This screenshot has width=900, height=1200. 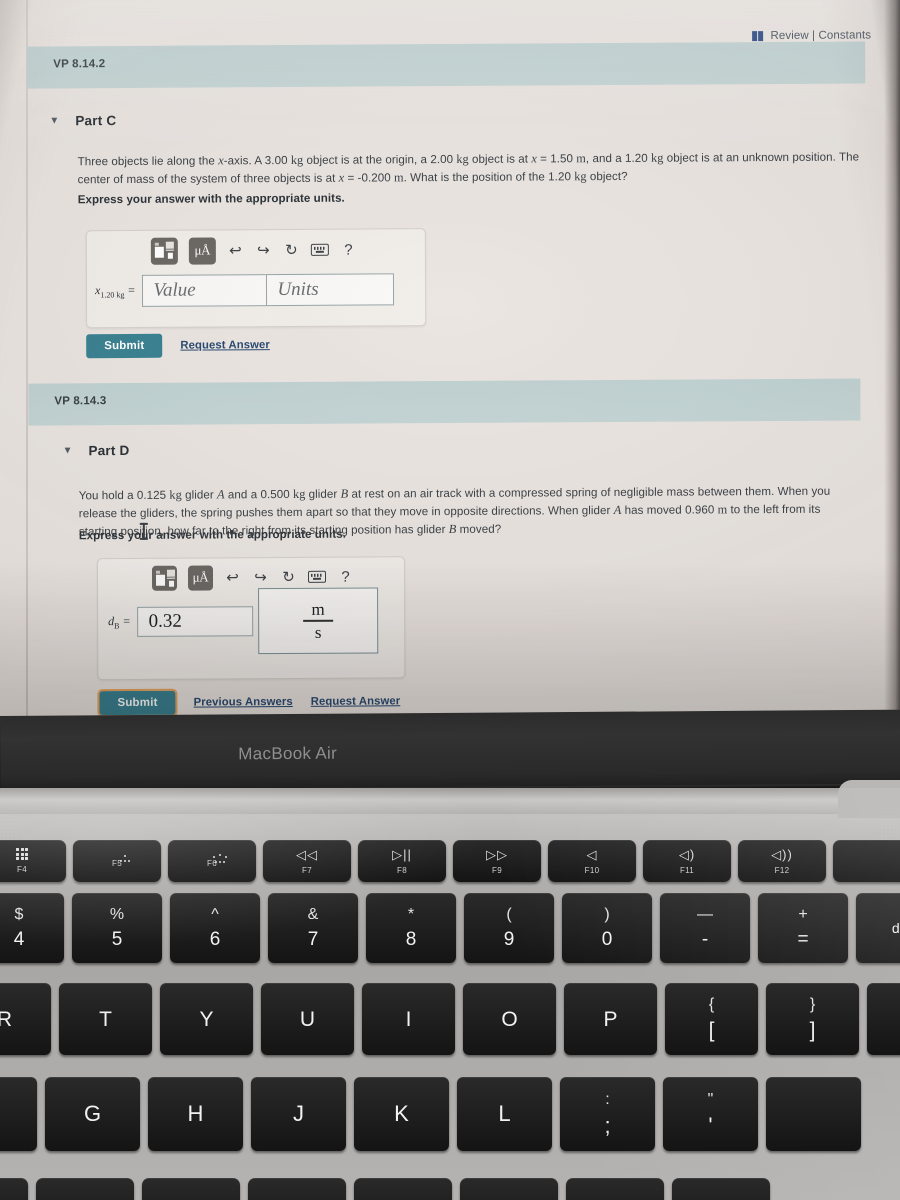 I want to click on key-delete: delete, so click(x=878, y=928).